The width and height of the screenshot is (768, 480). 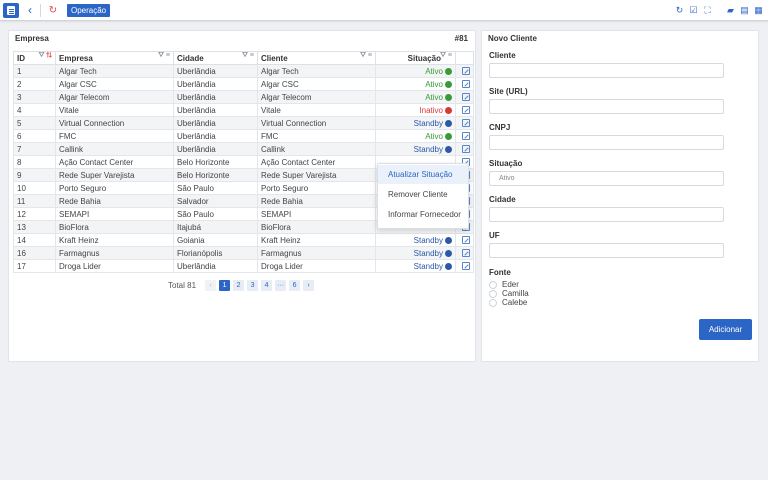 What do you see at coordinates (758, 10) in the screenshot?
I see `grid-icon: ▦` at bounding box center [758, 10].